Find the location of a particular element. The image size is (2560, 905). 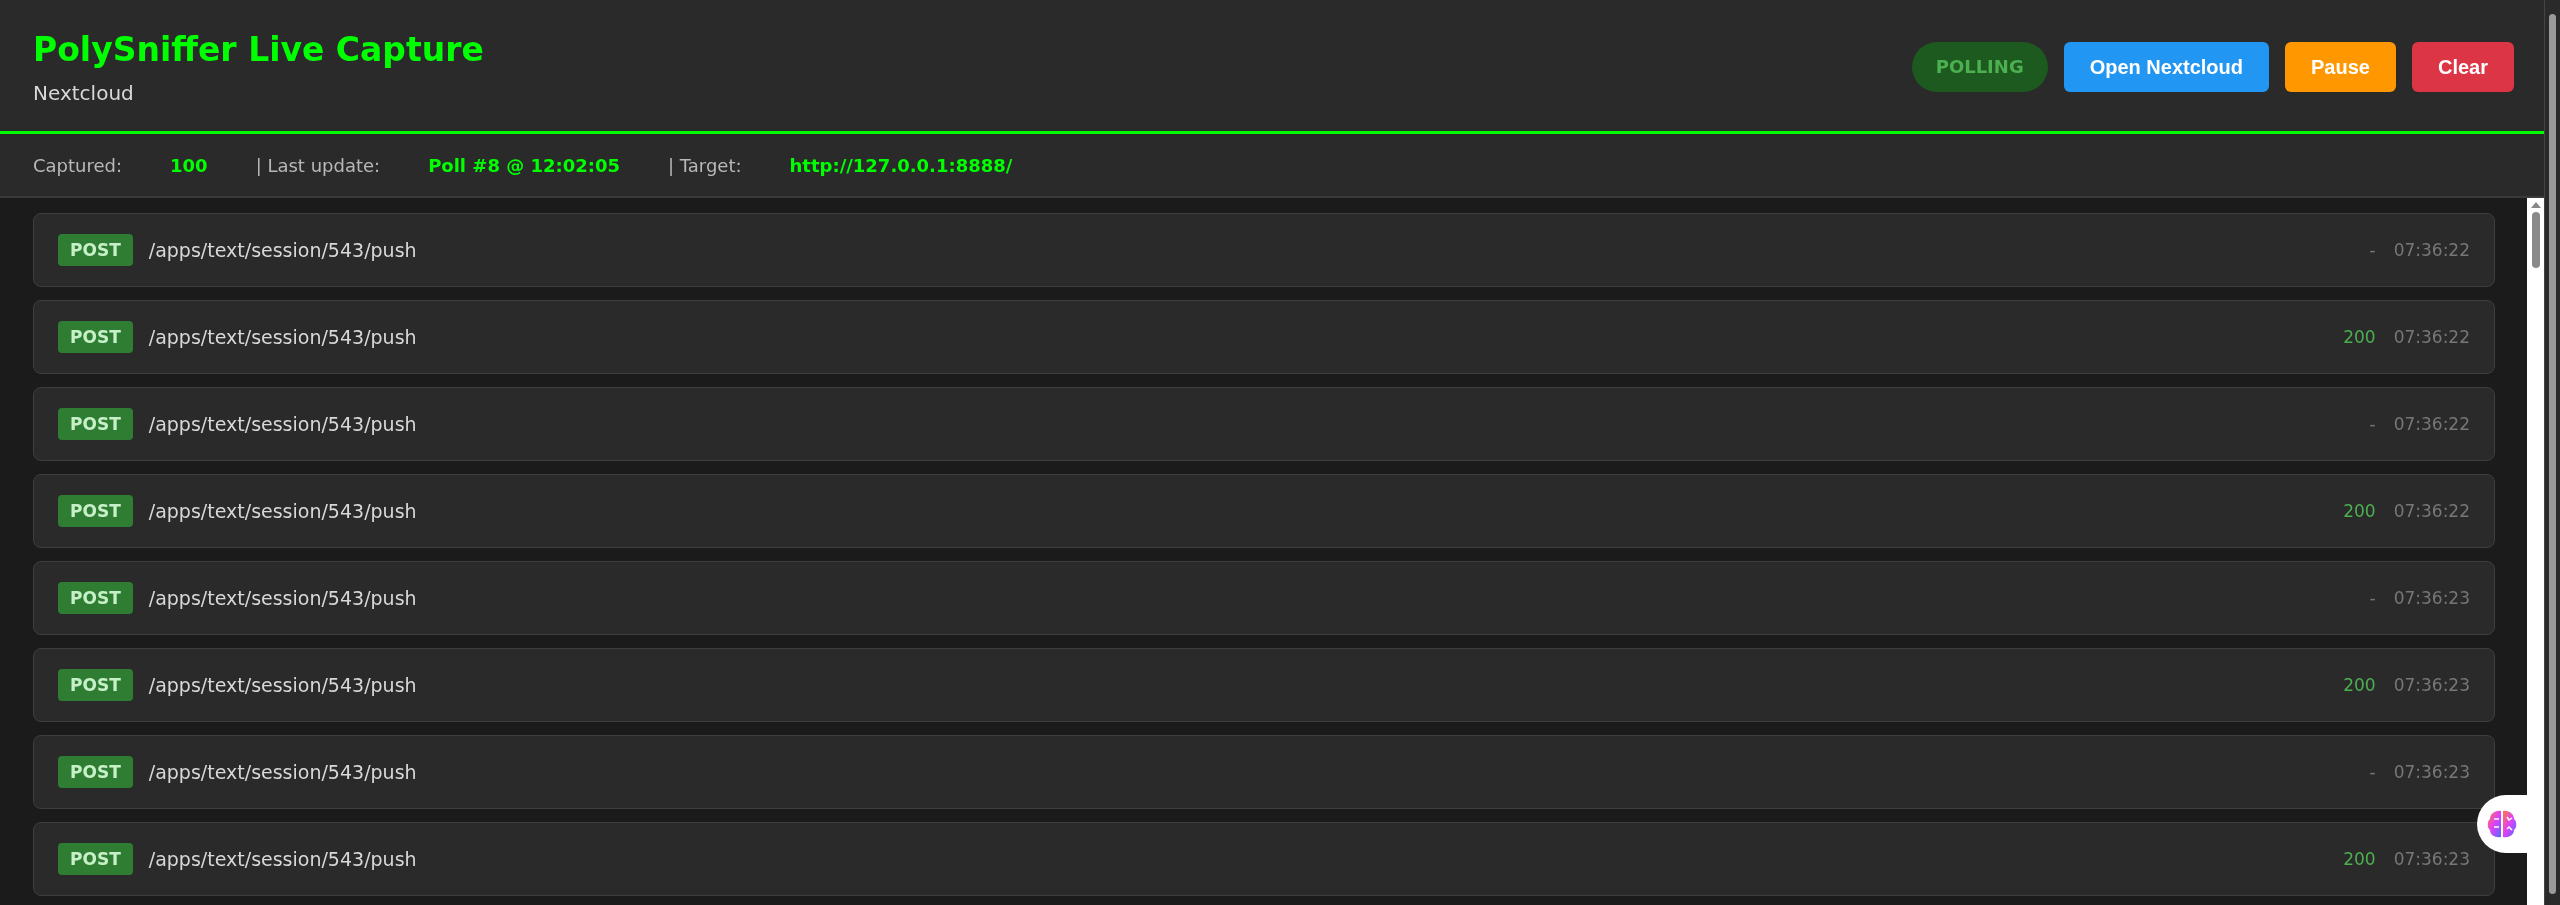

info-label: Captured: is located at coordinates (78, 165).